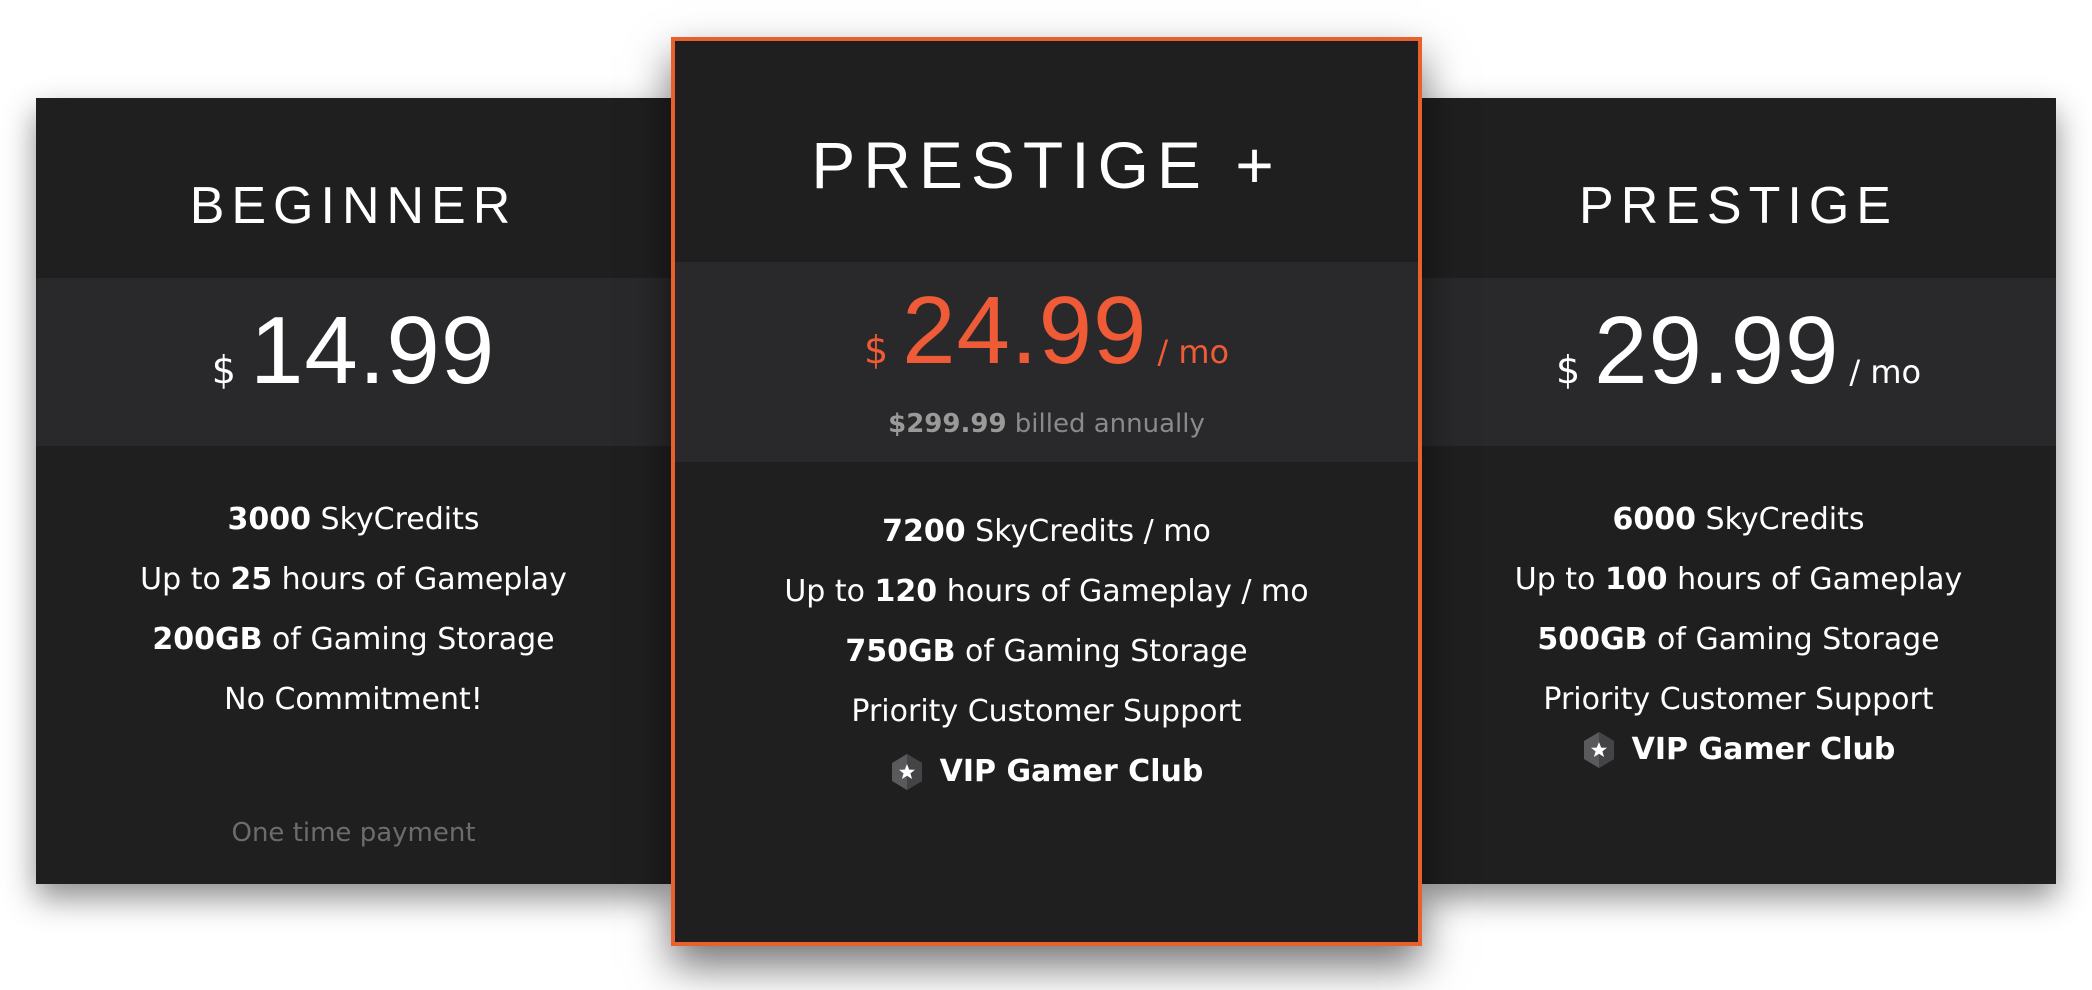 The height and width of the screenshot is (990, 2092). What do you see at coordinates (1738, 579) in the screenshot?
I see `feature-item: Up to 100 hours of Gameplay` at bounding box center [1738, 579].